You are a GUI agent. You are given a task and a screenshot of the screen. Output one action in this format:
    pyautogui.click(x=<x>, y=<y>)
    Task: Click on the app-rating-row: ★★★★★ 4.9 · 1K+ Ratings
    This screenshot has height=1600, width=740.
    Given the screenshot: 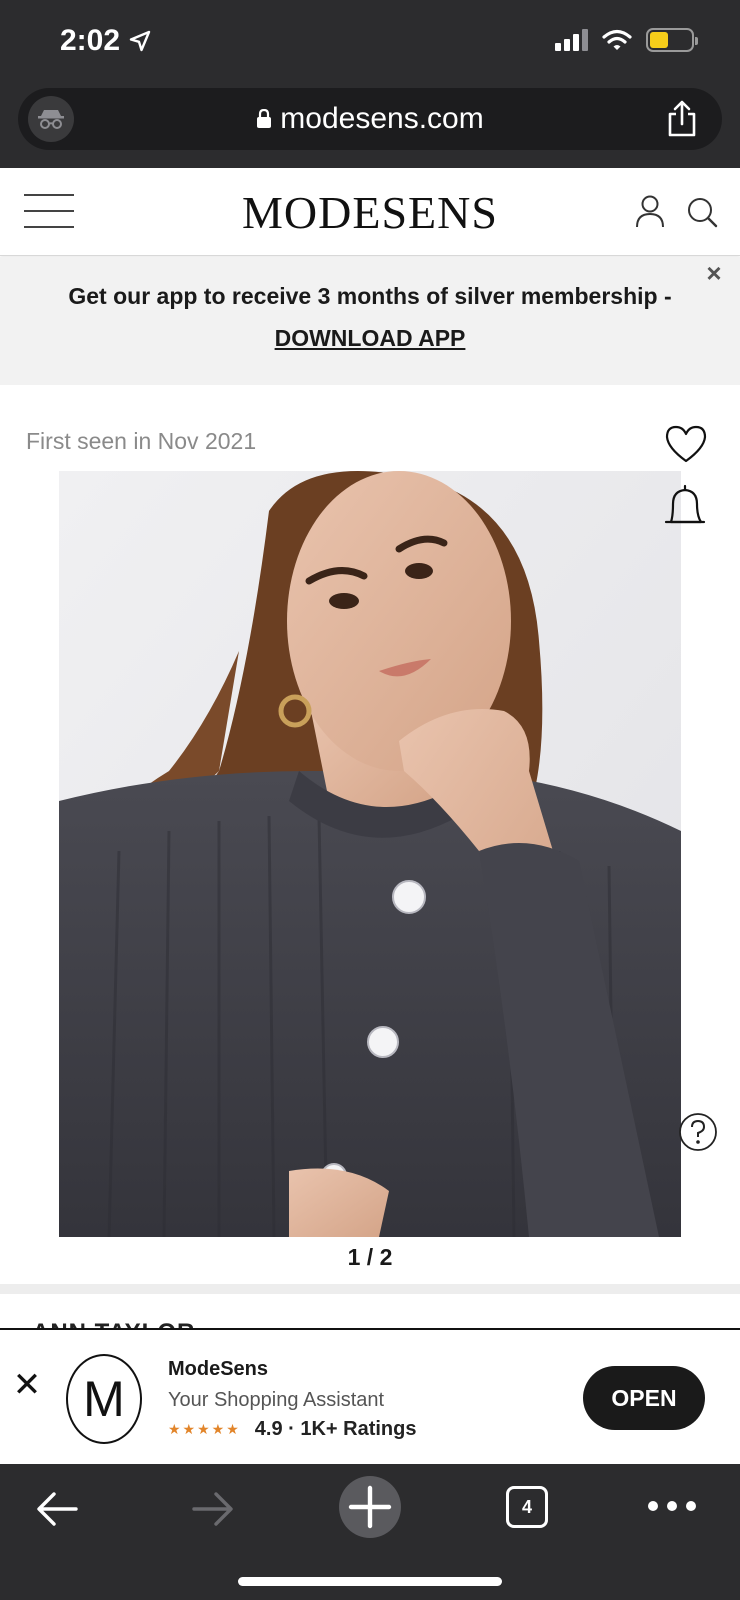 What is the action you would take?
    pyautogui.click(x=292, y=1429)
    